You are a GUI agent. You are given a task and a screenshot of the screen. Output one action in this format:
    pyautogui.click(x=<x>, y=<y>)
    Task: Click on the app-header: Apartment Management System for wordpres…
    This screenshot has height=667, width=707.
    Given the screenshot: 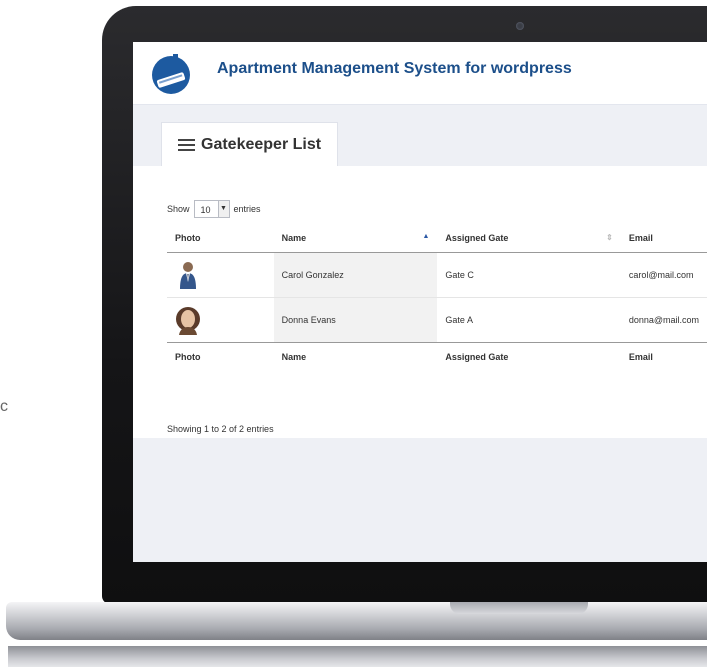 What is the action you would take?
    pyautogui.click(x=420, y=73)
    